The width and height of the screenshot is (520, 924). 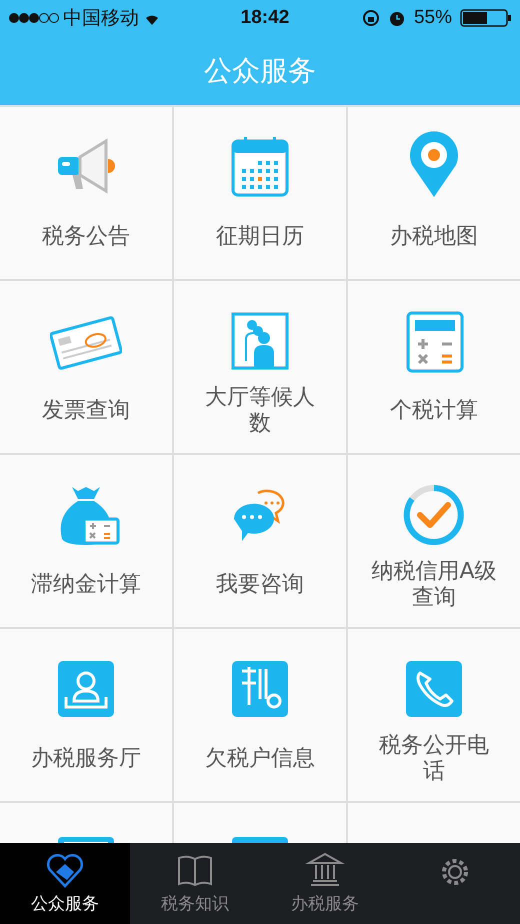 What do you see at coordinates (65, 883) in the screenshot?
I see `tab: 公众服务` at bounding box center [65, 883].